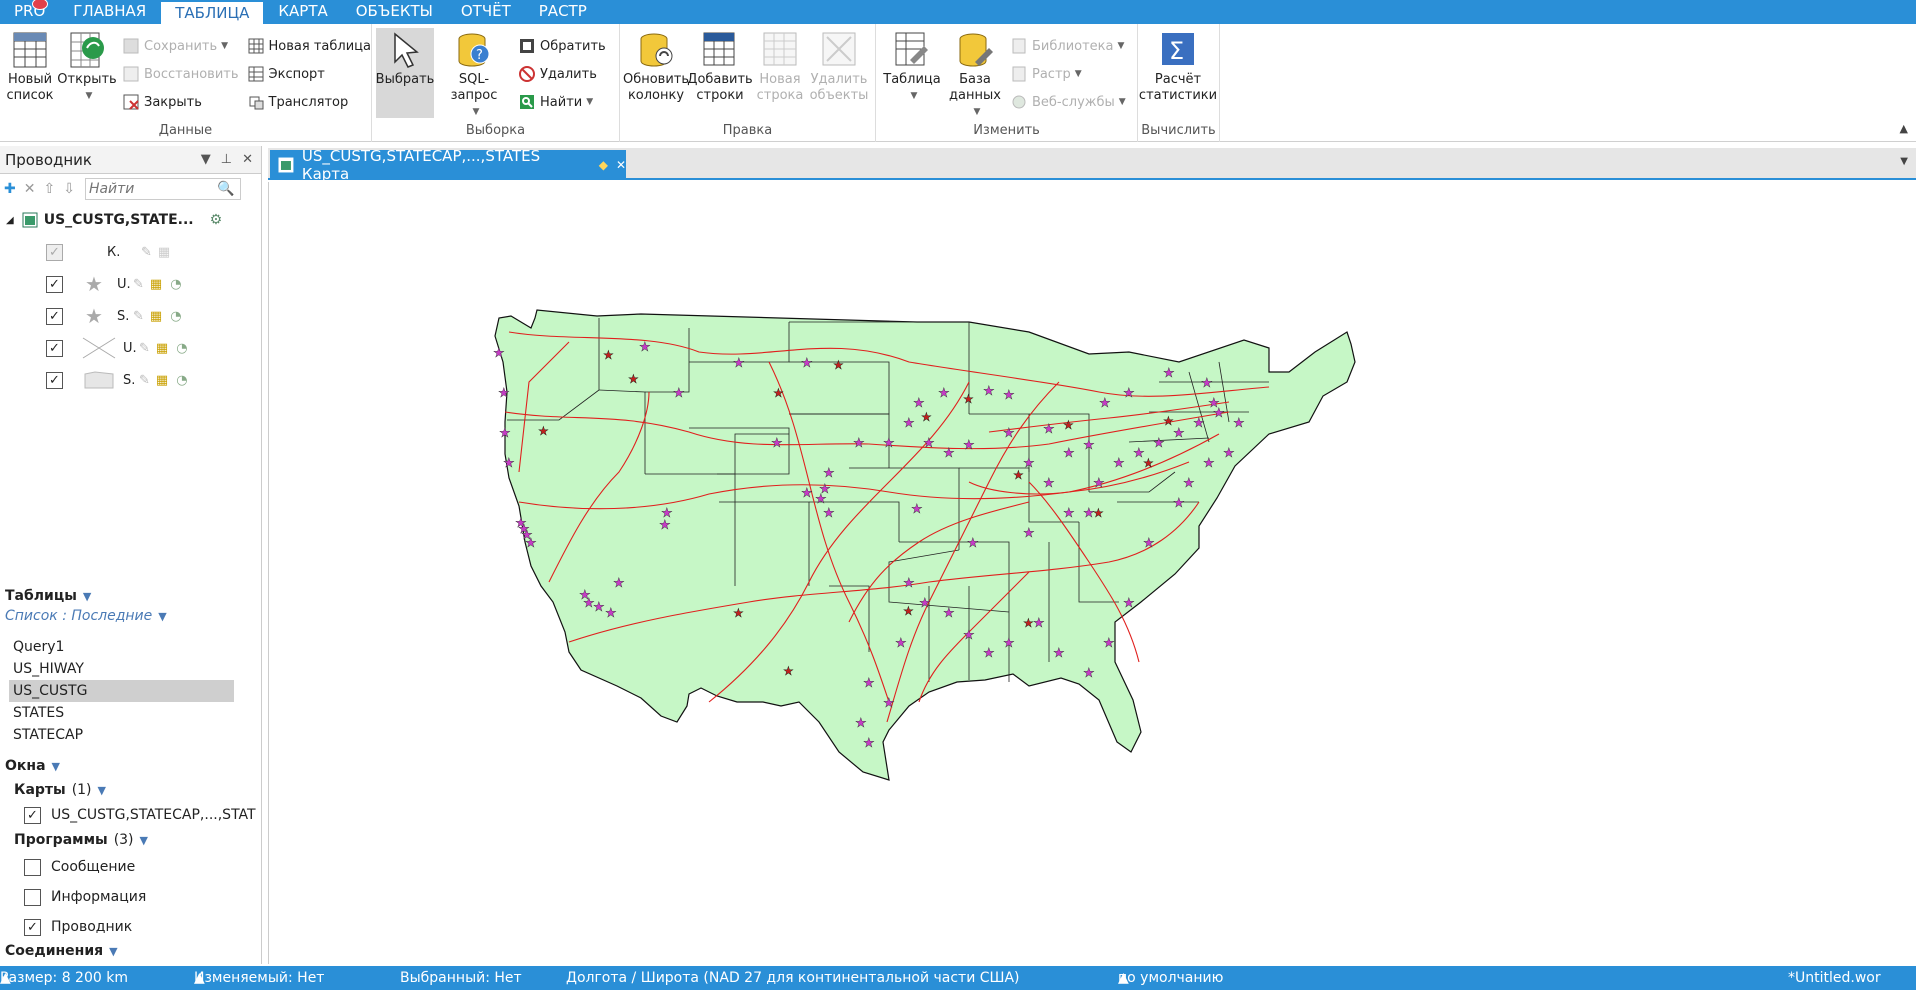 Image resolution: width=1916 pixels, height=990 pixels. What do you see at coordinates (49, 189) in the screenshot?
I see `move-up-icon: ⇧` at bounding box center [49, 189].